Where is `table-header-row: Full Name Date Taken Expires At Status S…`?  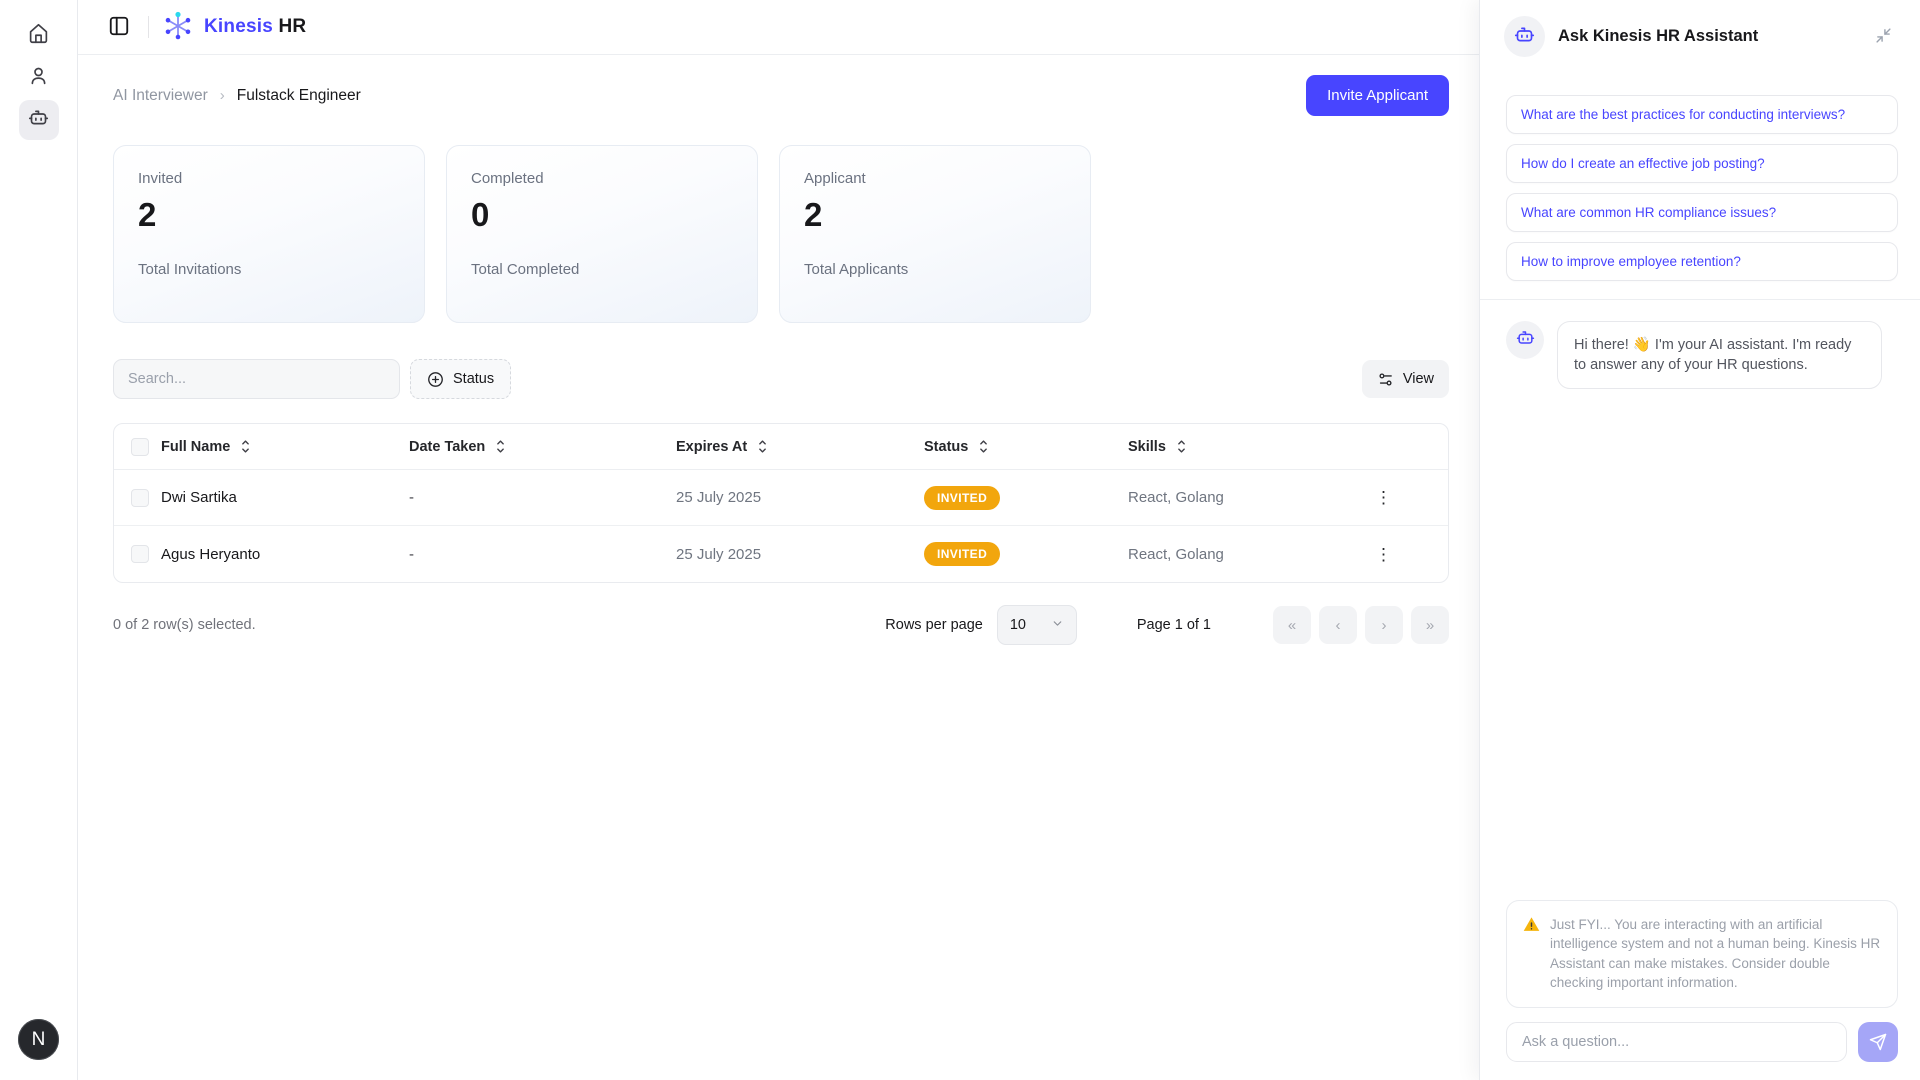 table-header-row: Full Name Date Taken Expires At Status S… is located at coordinates (781, 447).